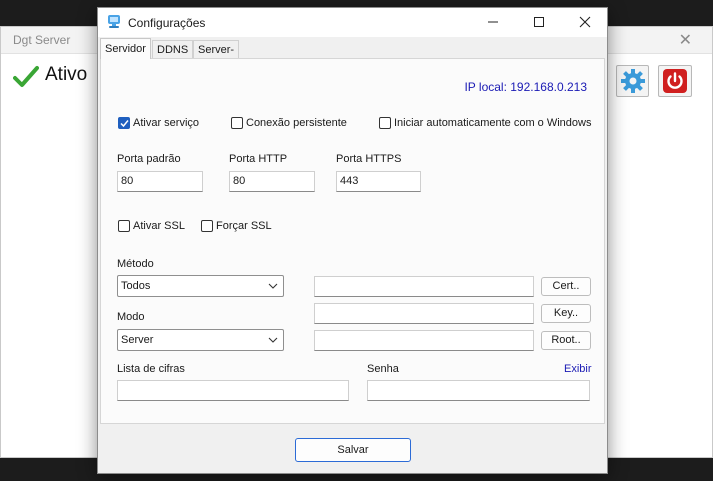 This screenshot has width=713, height=481. What do you see at coordinates (151, 369) in the screenshot?
I see `lista-cifras-label: Lista de cifras` at bounding box center [151, 369].